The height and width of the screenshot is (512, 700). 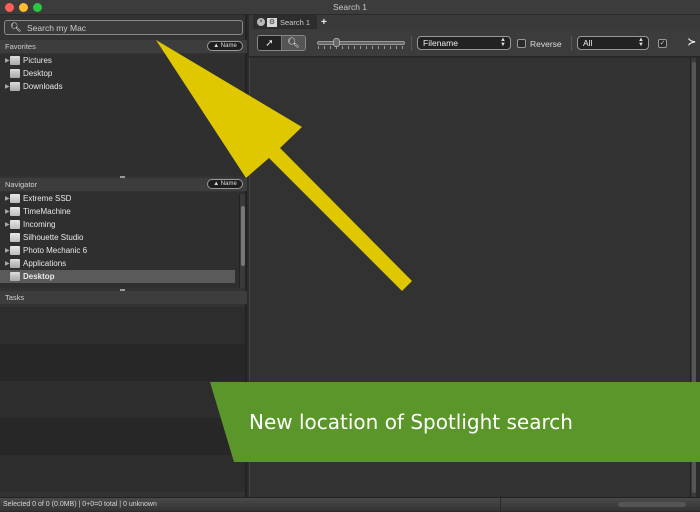 What do you see at coordinates (122, 115) in the screenshot?
I see `favorites-list: ▶ Pictures Desktop ▶ Downloads` at bounding box center [122, 115].